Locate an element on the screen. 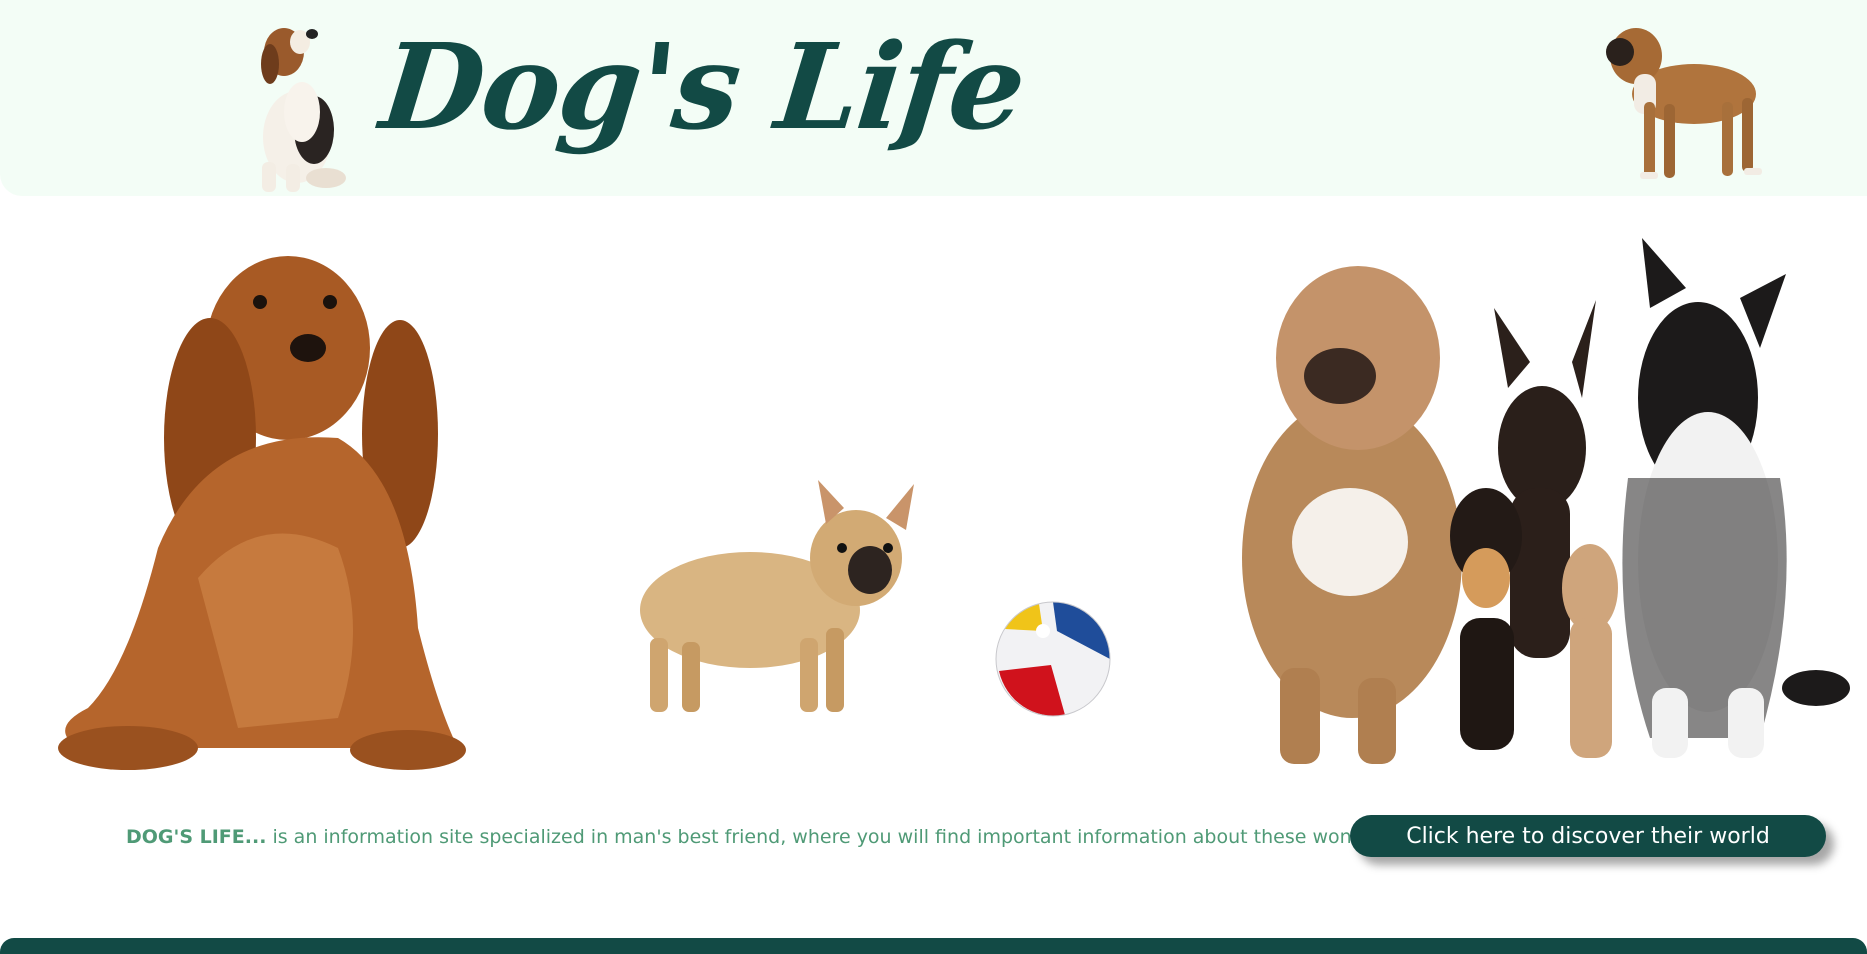 The height and width of the screenshot is (954, 1867). beagle-dog-image is located at coordinates (303, 110).